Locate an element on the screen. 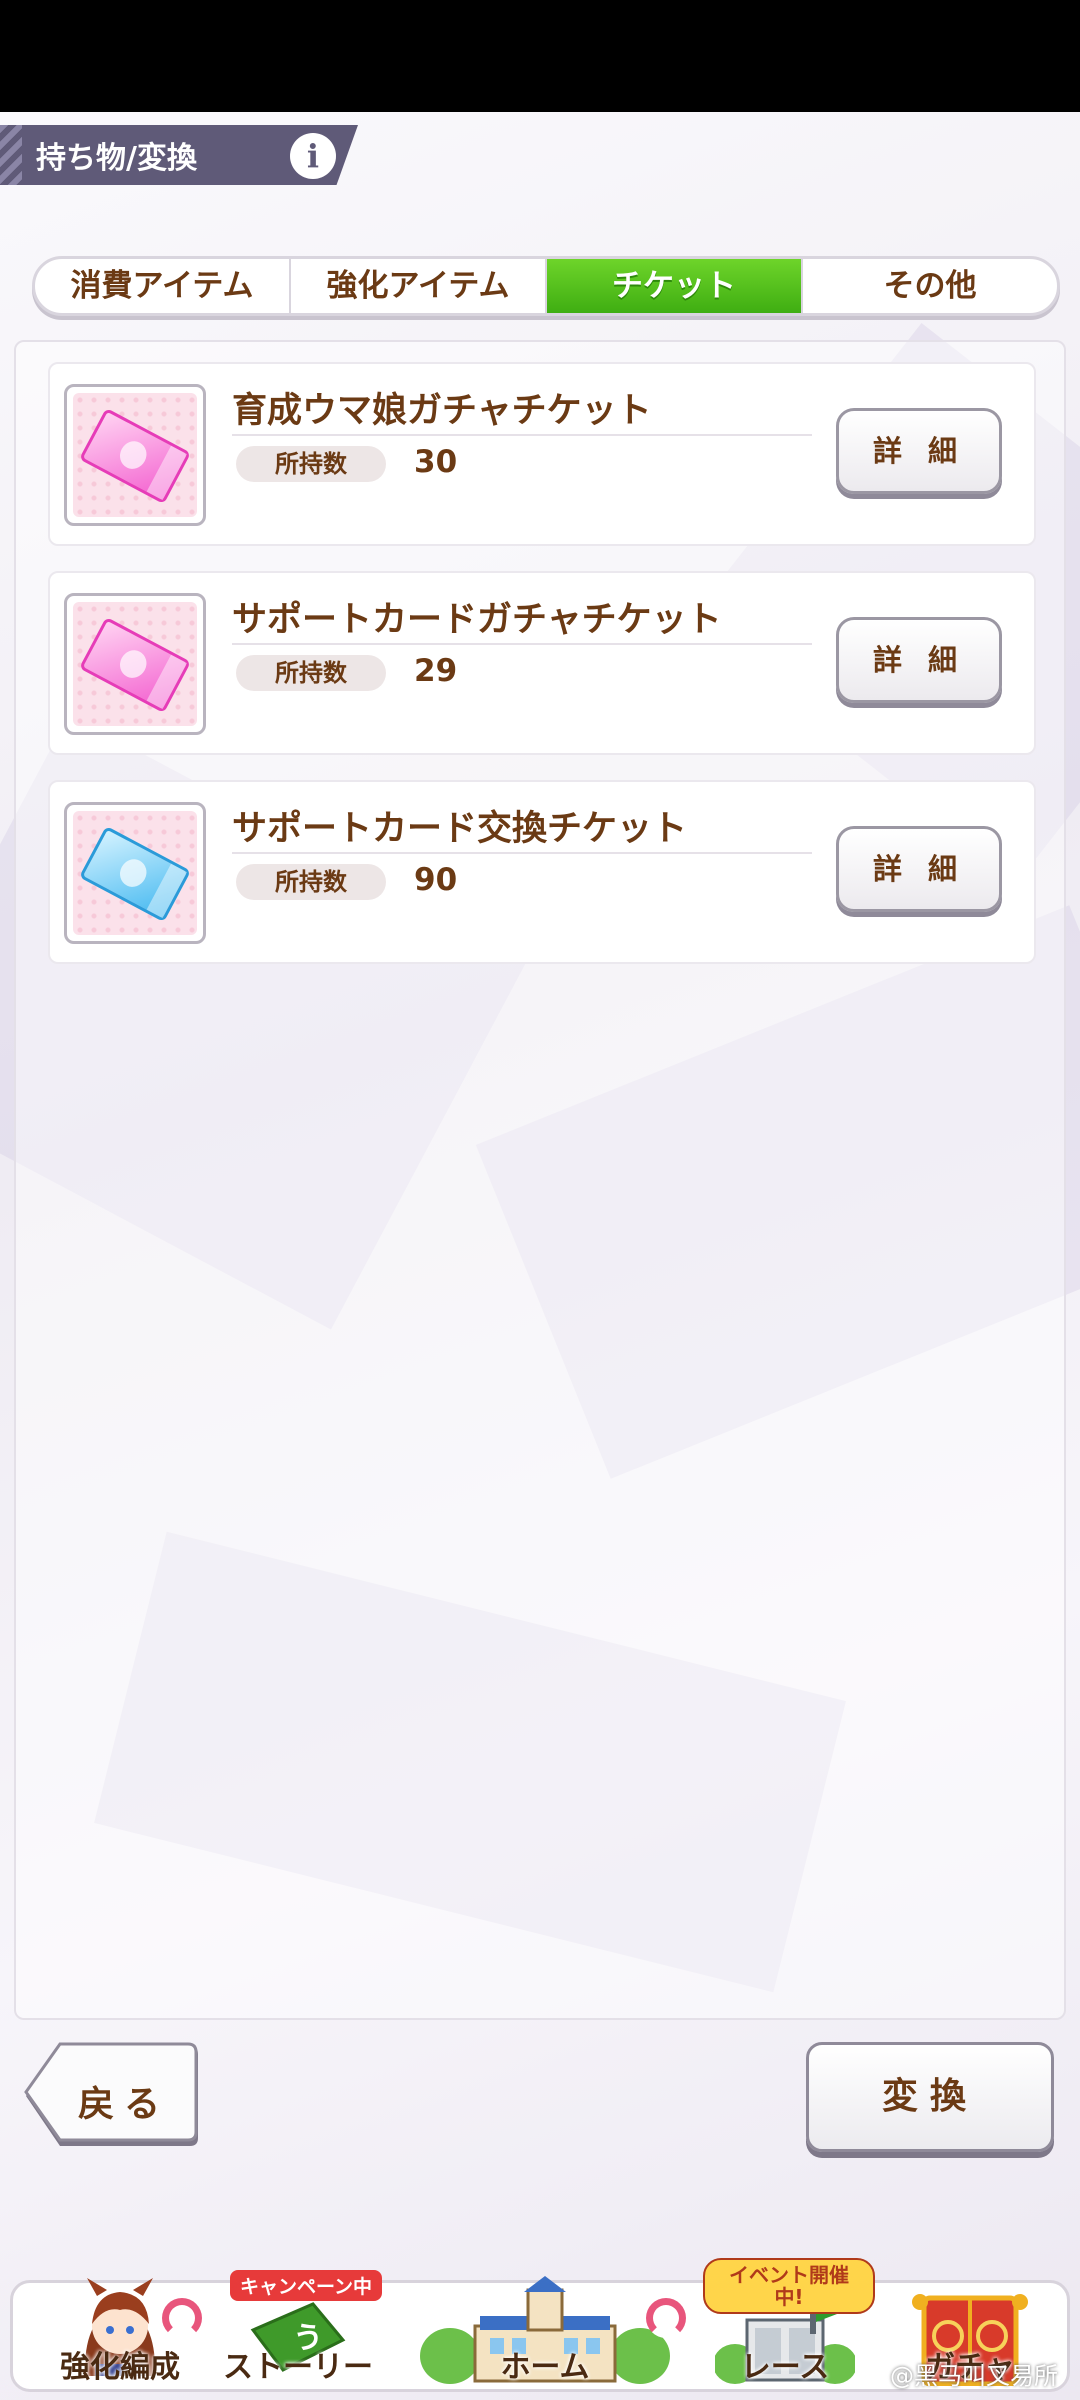 The width and height of the screenshot is (1080, 2400). event-badge: イベント開催中! is located at coordinates (789, 2286).